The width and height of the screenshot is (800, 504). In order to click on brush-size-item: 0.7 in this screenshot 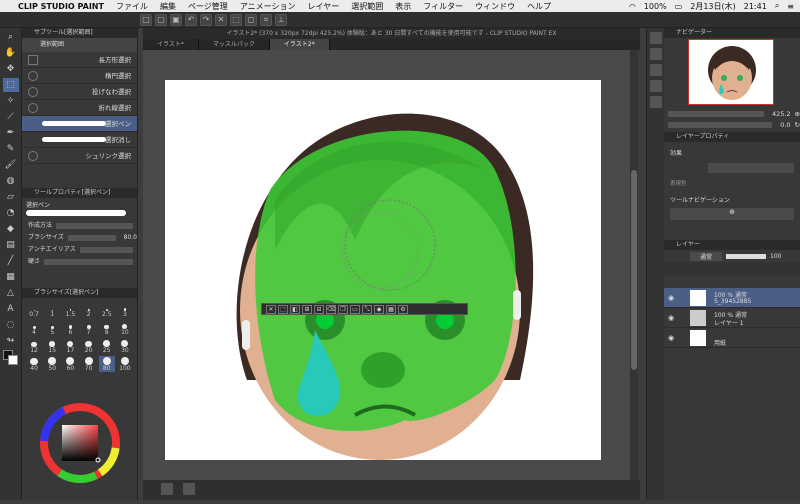, I will do `click(34, 310)`.